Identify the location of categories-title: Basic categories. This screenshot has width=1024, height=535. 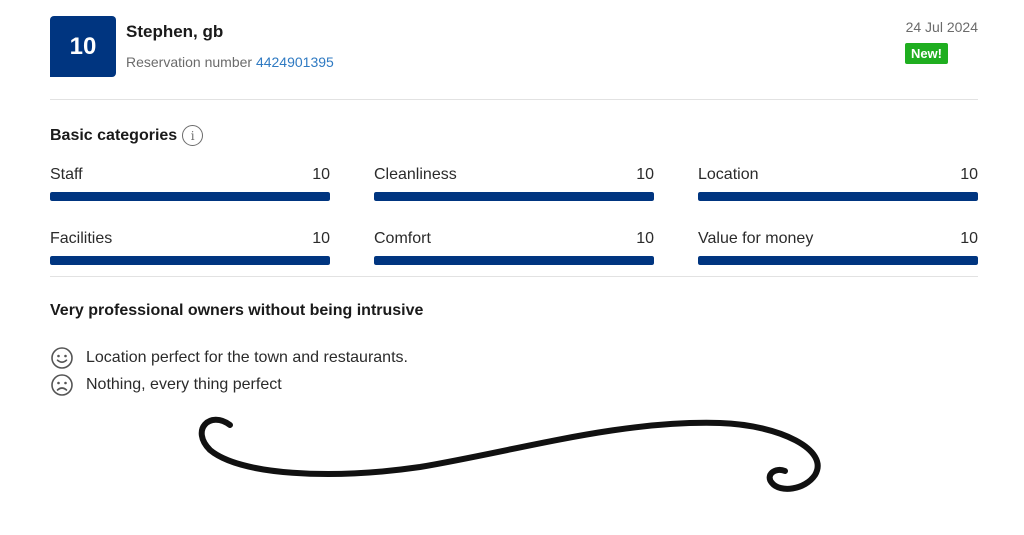
(114, 135).